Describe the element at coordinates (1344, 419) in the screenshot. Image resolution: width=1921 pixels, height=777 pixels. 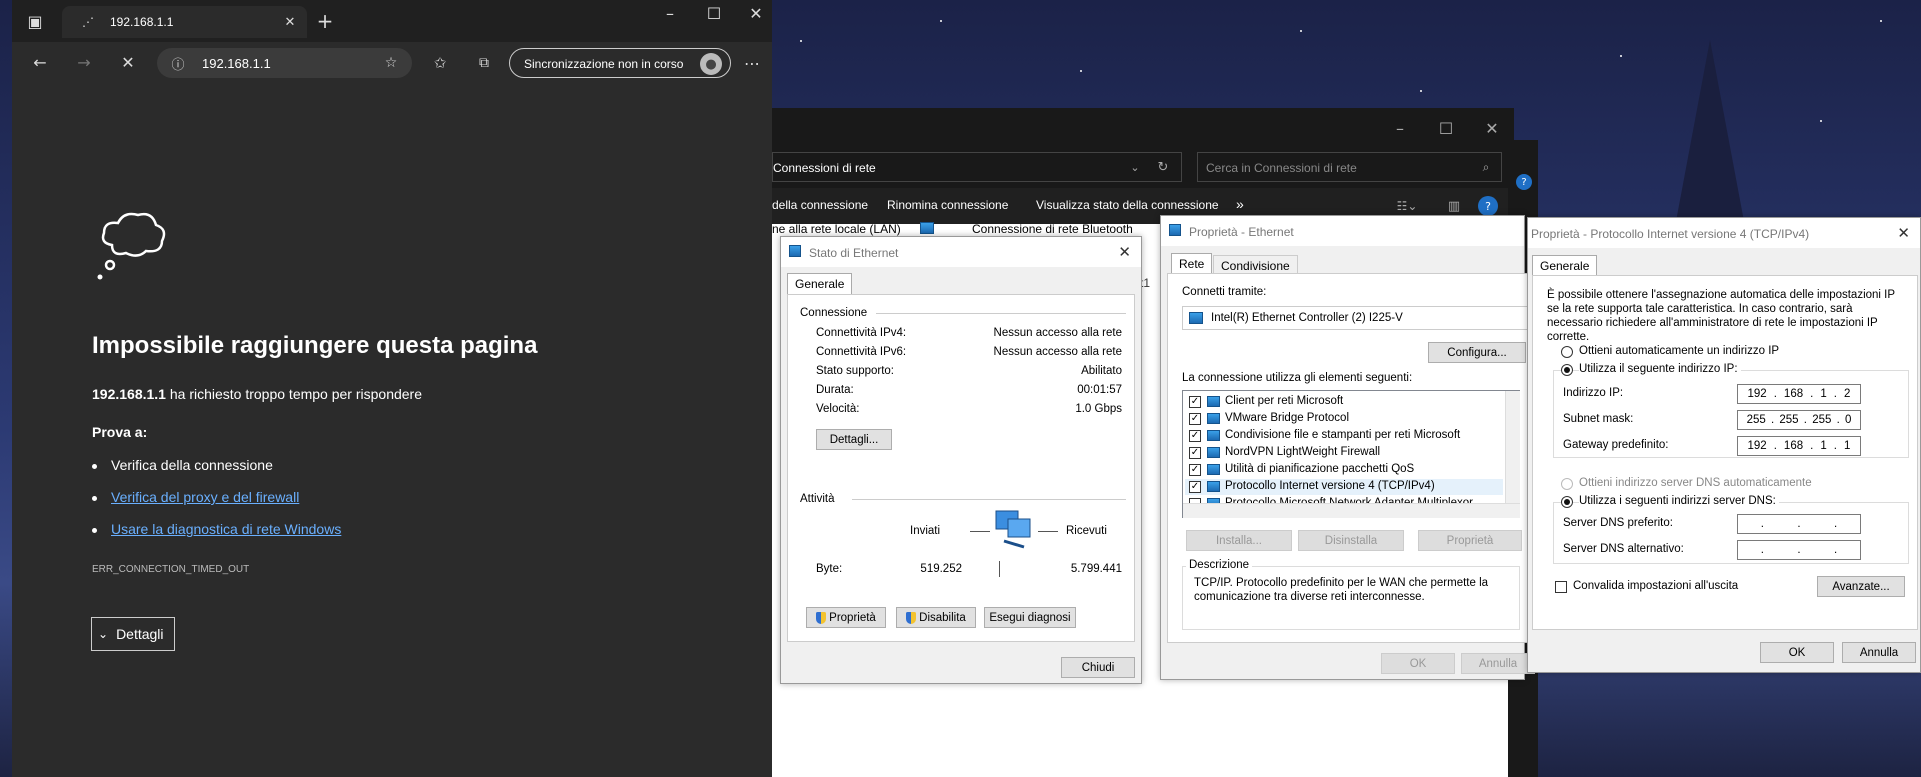
I see `component-item: ✓ VMware Bridge Protocol` at that location.